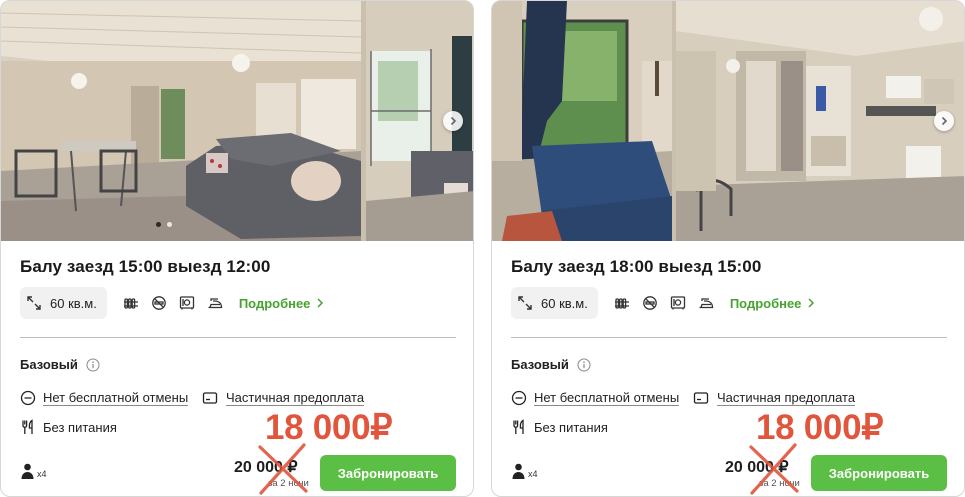 The image size is (965, 497). Describe the element at coordinates (820, 121) in the screenshot. I see `room-photo-hallway` at that location.